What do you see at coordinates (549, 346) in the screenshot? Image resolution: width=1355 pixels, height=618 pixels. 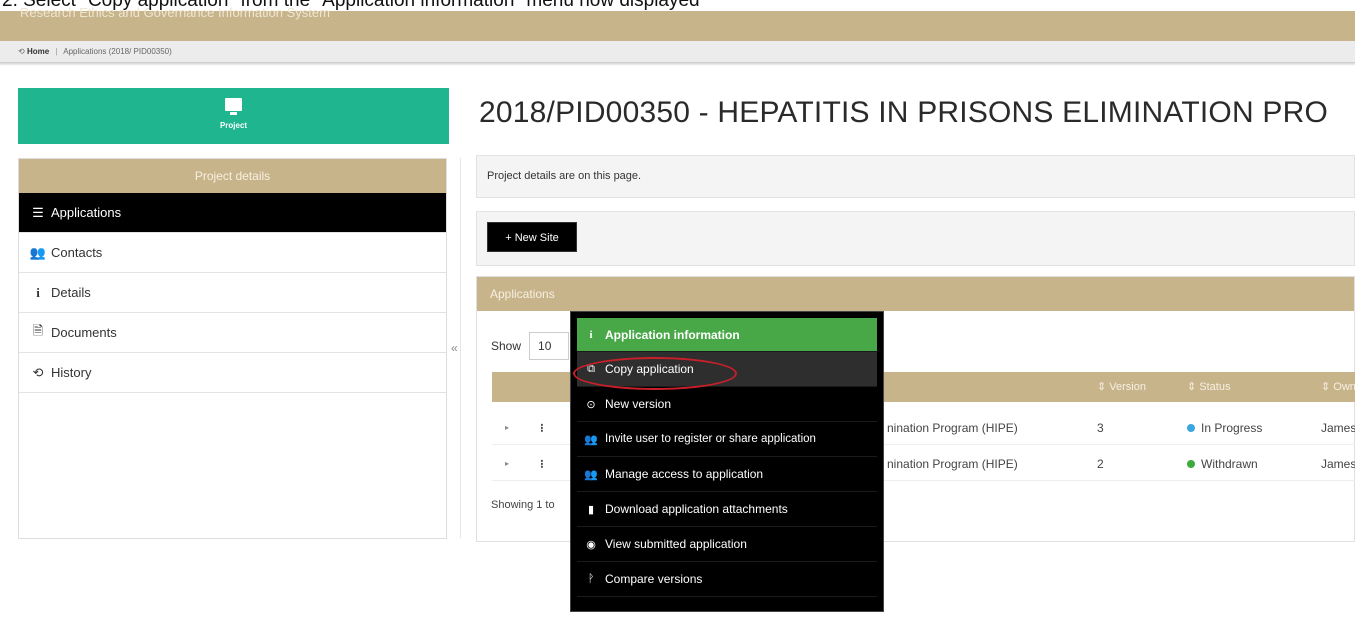 I see `page-size-select: 10` at bounding box center [549, 346].